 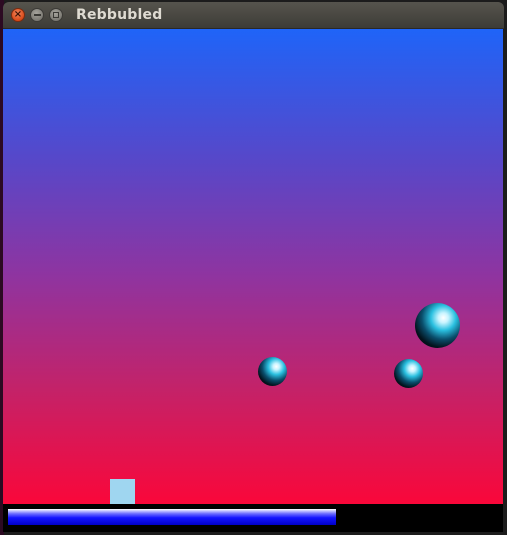 I want to click on minimize-window-button, so click(x=37, y=15).